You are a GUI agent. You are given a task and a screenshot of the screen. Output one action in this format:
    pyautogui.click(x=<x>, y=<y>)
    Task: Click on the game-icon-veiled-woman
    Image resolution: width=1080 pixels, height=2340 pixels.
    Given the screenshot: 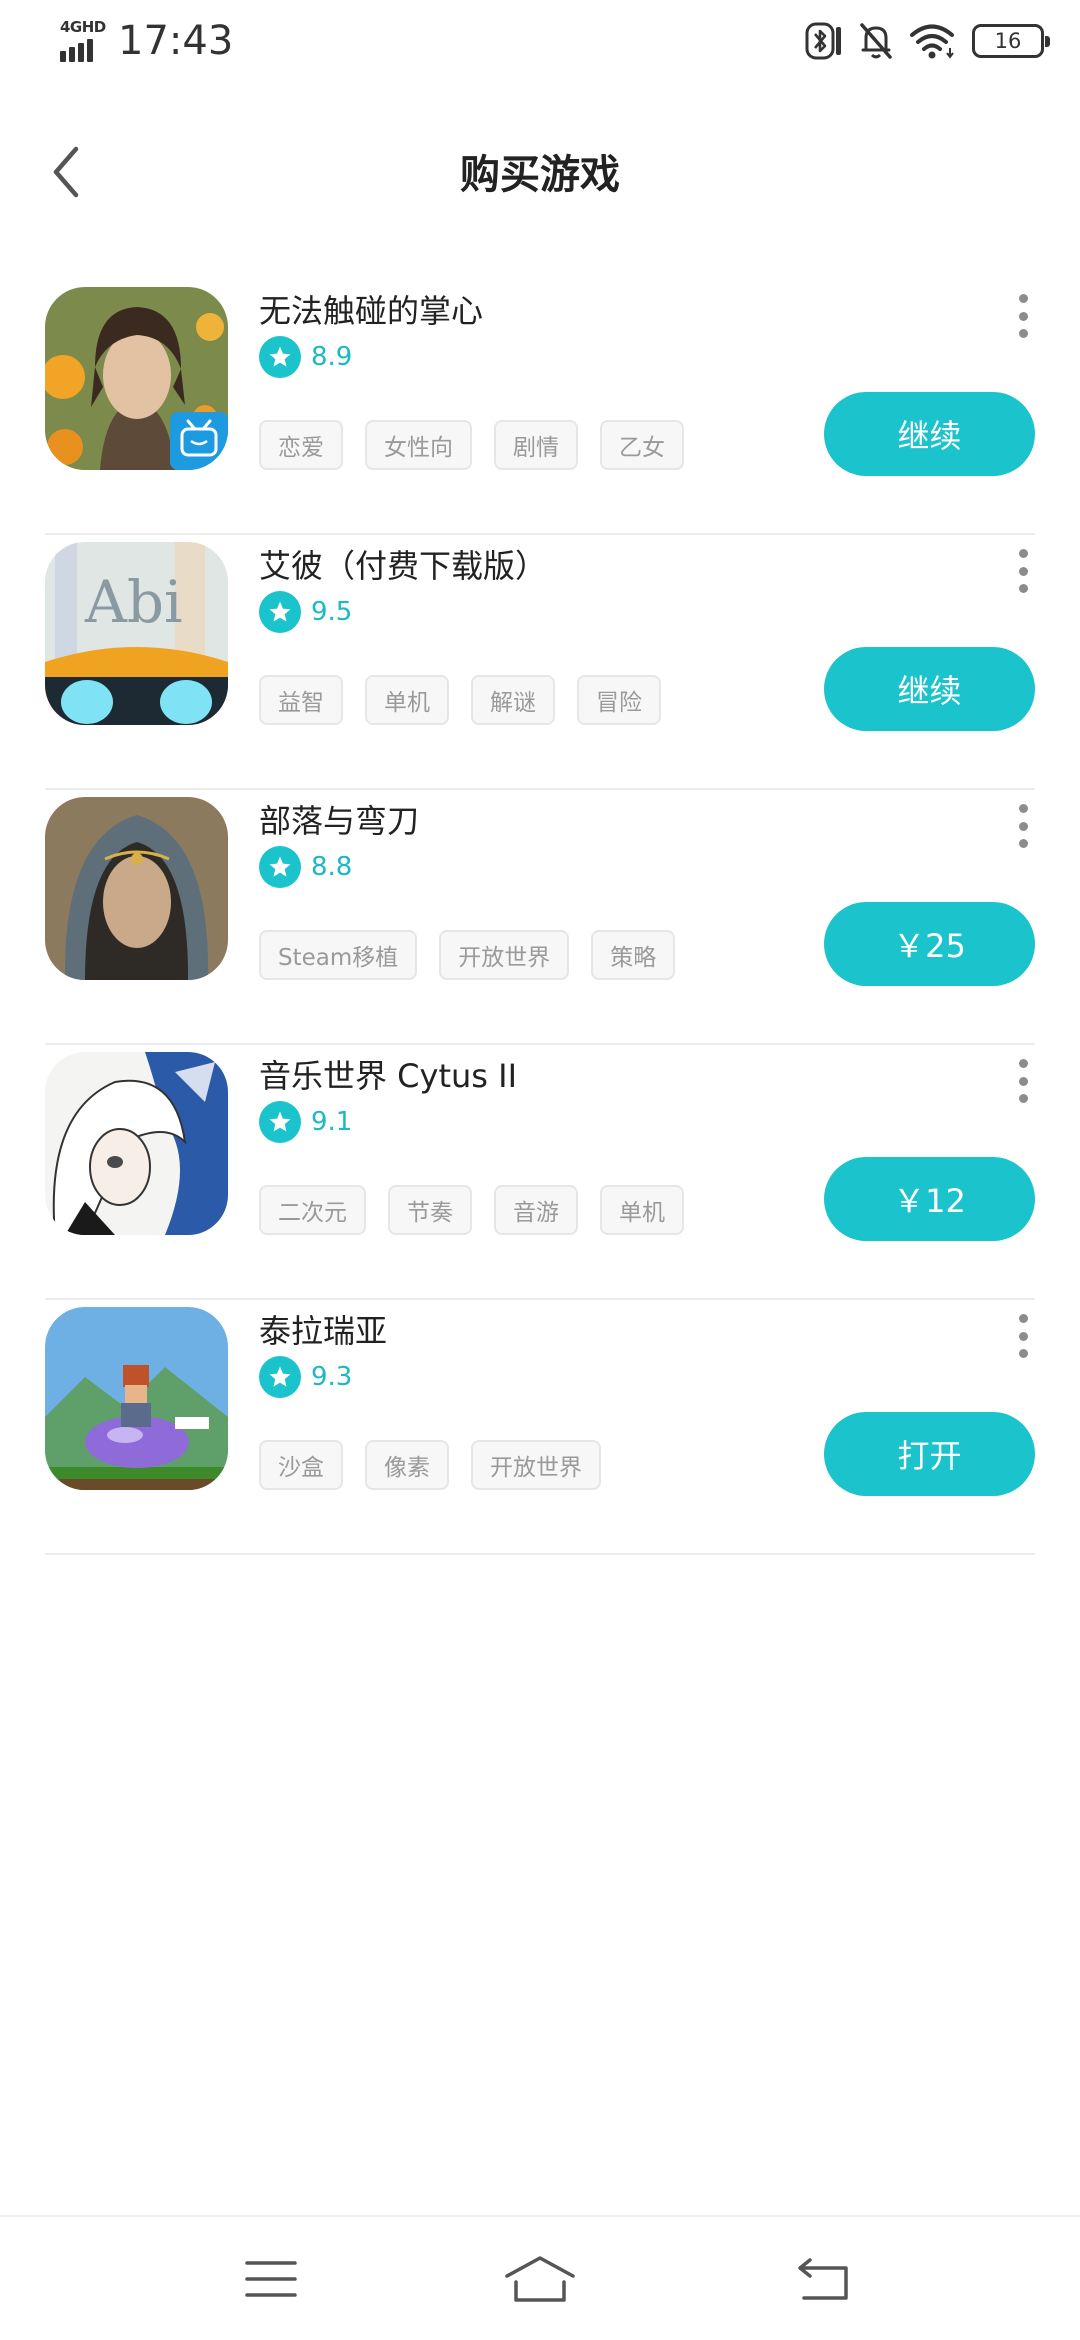 What is the action you would take?
    pyautogui.click(x=136, y=888)
    